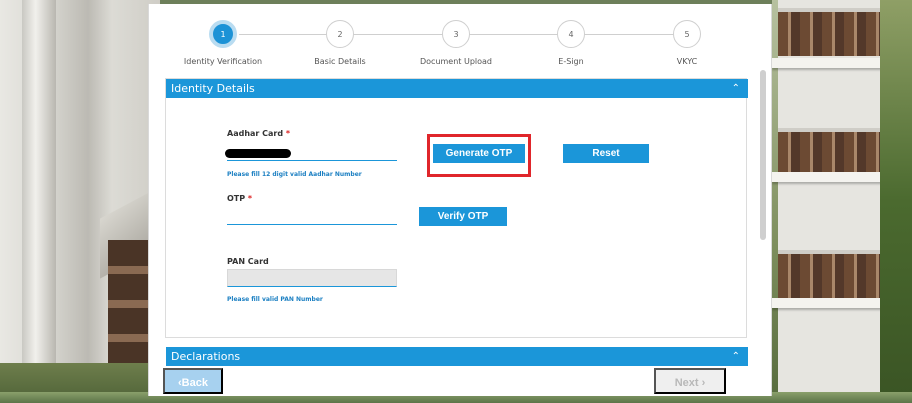  What do you see at coordinates (340, 61) in the screenshot?
I see `step-label: Basic Details` at bounding box center [340, 61].